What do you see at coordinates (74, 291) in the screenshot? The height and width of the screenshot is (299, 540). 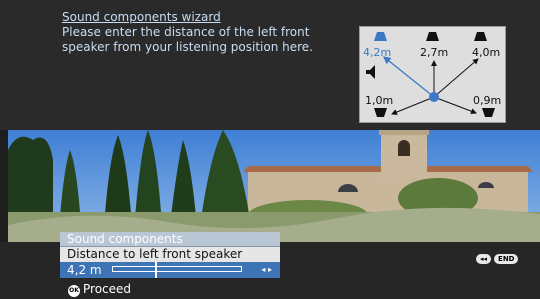 I see `ok-button-icon: OK` at bounding box center [74, 291].